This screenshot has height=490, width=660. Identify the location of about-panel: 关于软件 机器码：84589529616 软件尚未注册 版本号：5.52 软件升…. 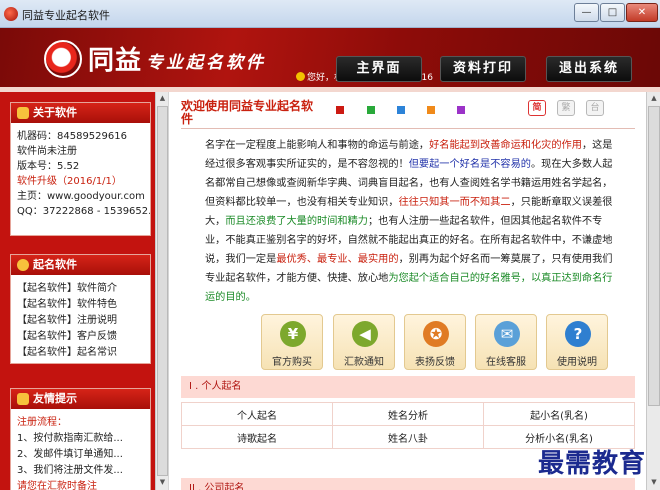
(80, 169).